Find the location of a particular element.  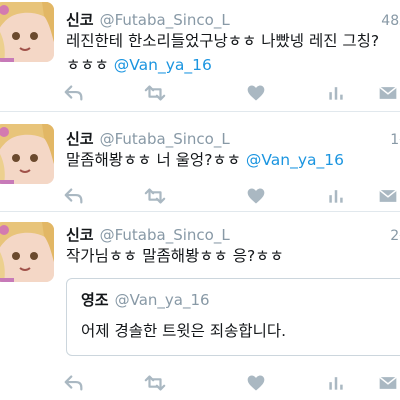

tweet-text: 작가님ㅎㅎ 말좀해봥ㅎㅎ 응?ㅎㅎ is located at coordinates (175, 256).